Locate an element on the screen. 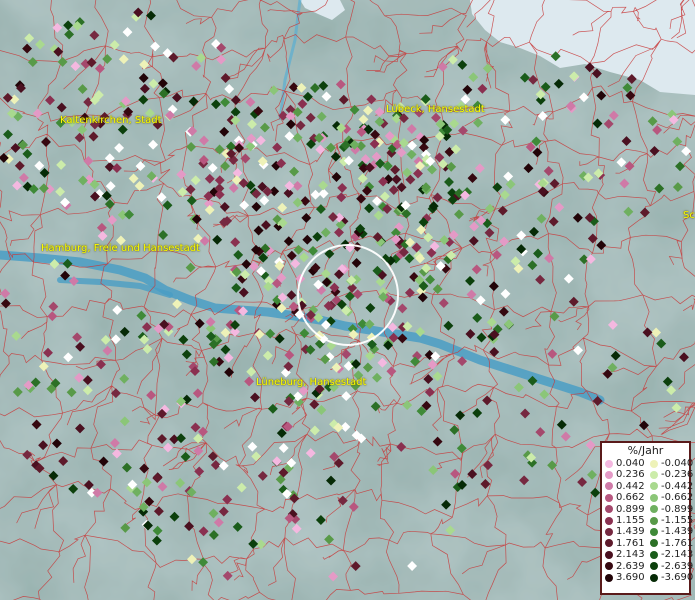 The height and width of the screenshot is (600, 695). legend-entry-subsidence: -0.040 is located at coordinates (670, 463).